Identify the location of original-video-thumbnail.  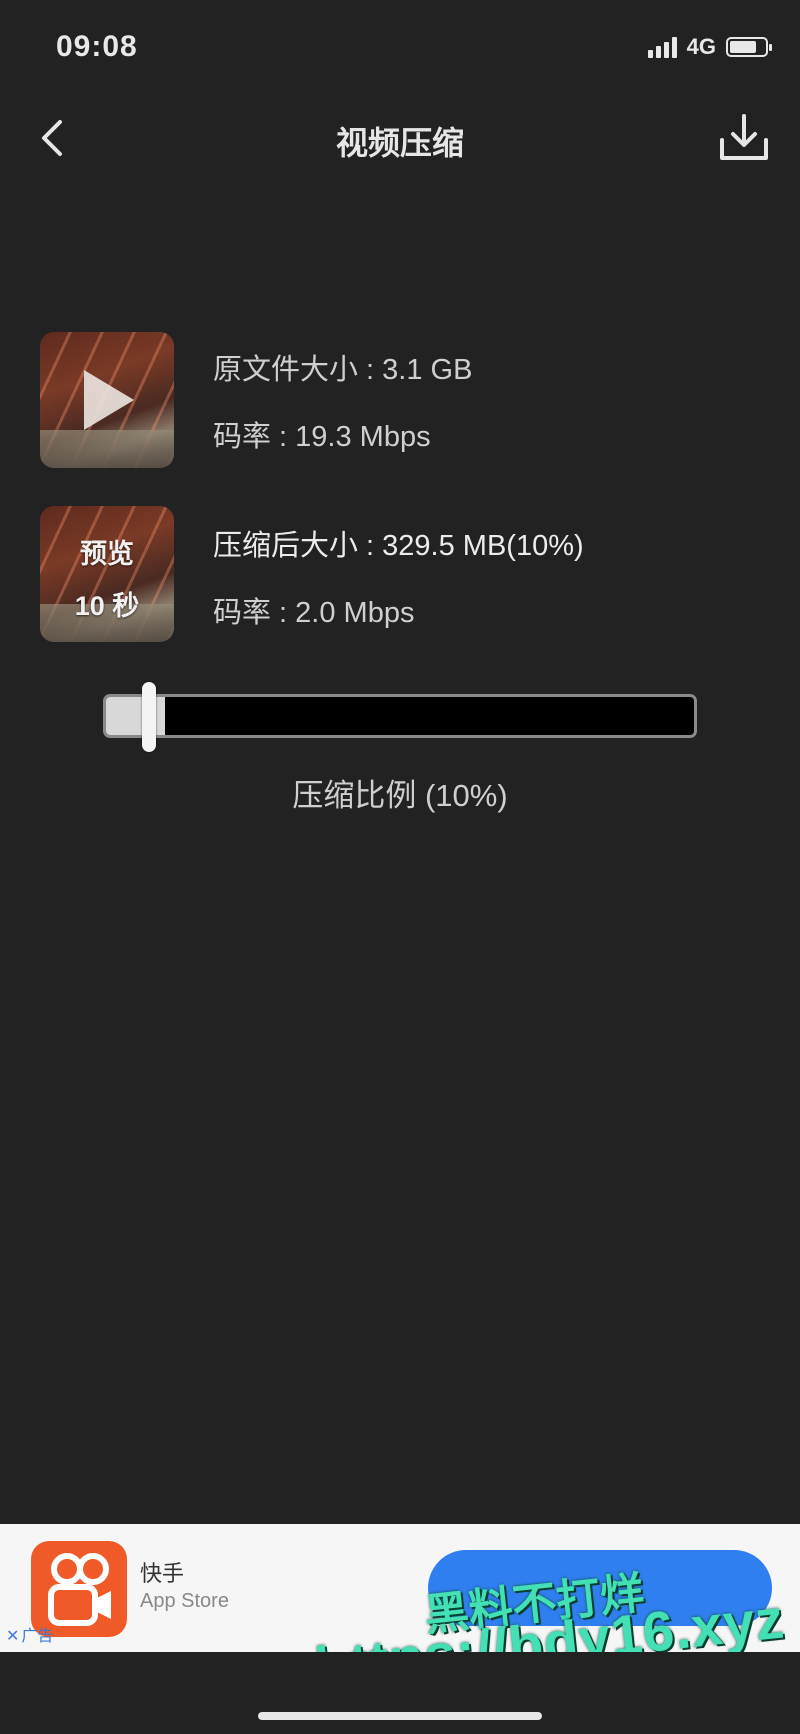
(107, 400).